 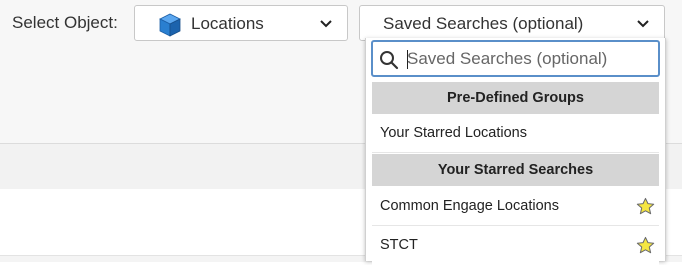 What do you see at coordinates (389, 60) in the screenshot?
I see `search-icon` at bounding box center [389, 60].